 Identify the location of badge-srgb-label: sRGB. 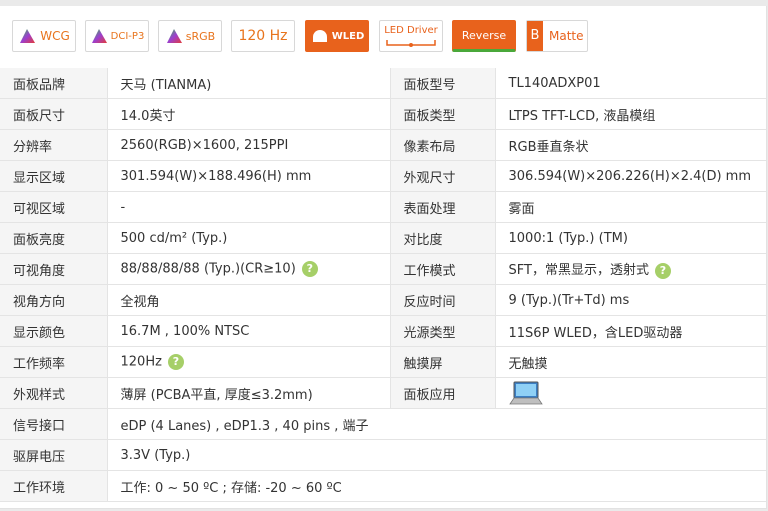
(200, 36).